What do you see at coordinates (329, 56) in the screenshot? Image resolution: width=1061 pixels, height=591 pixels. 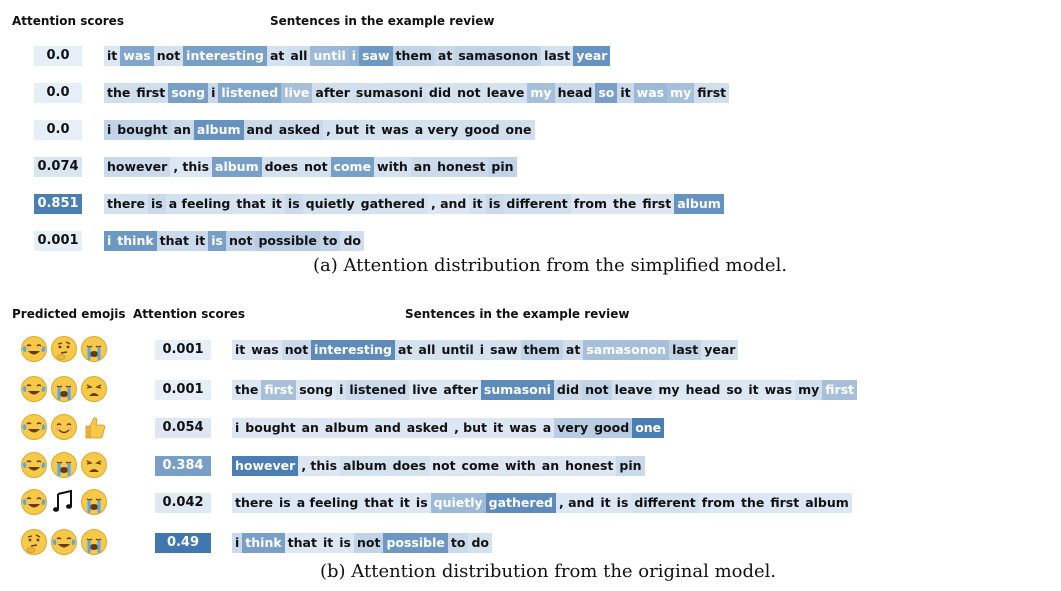 I see `word-token: until` at bounding box center [329, 56].